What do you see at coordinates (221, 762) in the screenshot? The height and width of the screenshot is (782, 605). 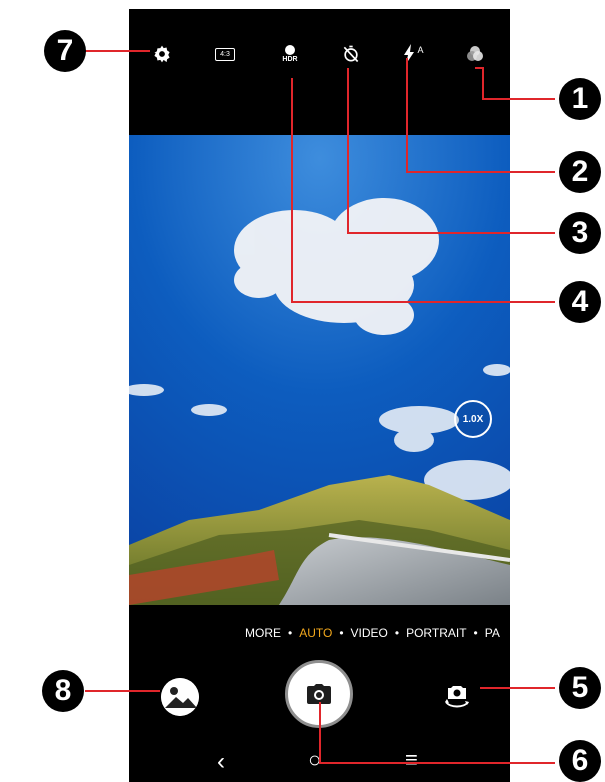 I see `nav-back-button: ‹` at bounding box center [221, 762].